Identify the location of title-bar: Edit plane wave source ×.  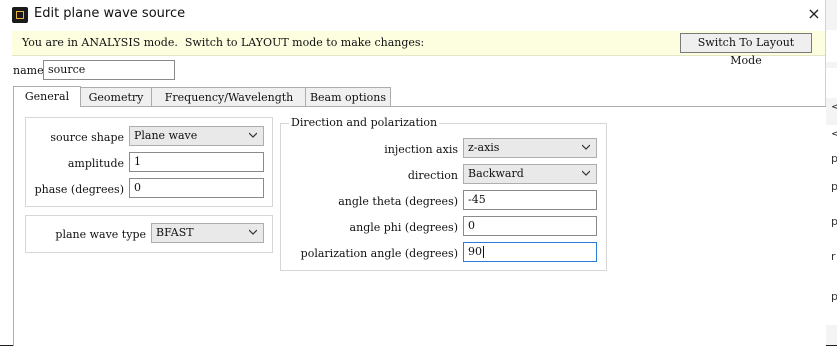
(412, 15).